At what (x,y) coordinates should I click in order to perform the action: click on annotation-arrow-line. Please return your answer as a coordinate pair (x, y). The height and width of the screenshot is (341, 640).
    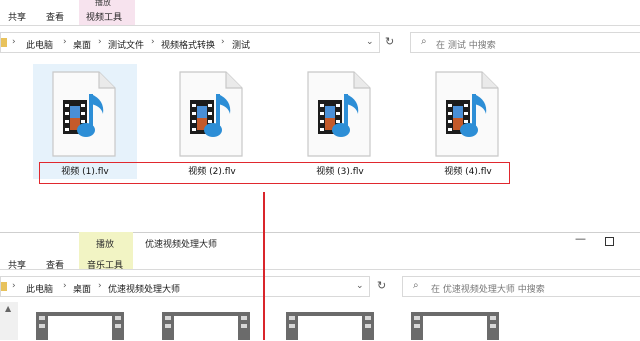
    Looking at the image, I should click on (264, 266).